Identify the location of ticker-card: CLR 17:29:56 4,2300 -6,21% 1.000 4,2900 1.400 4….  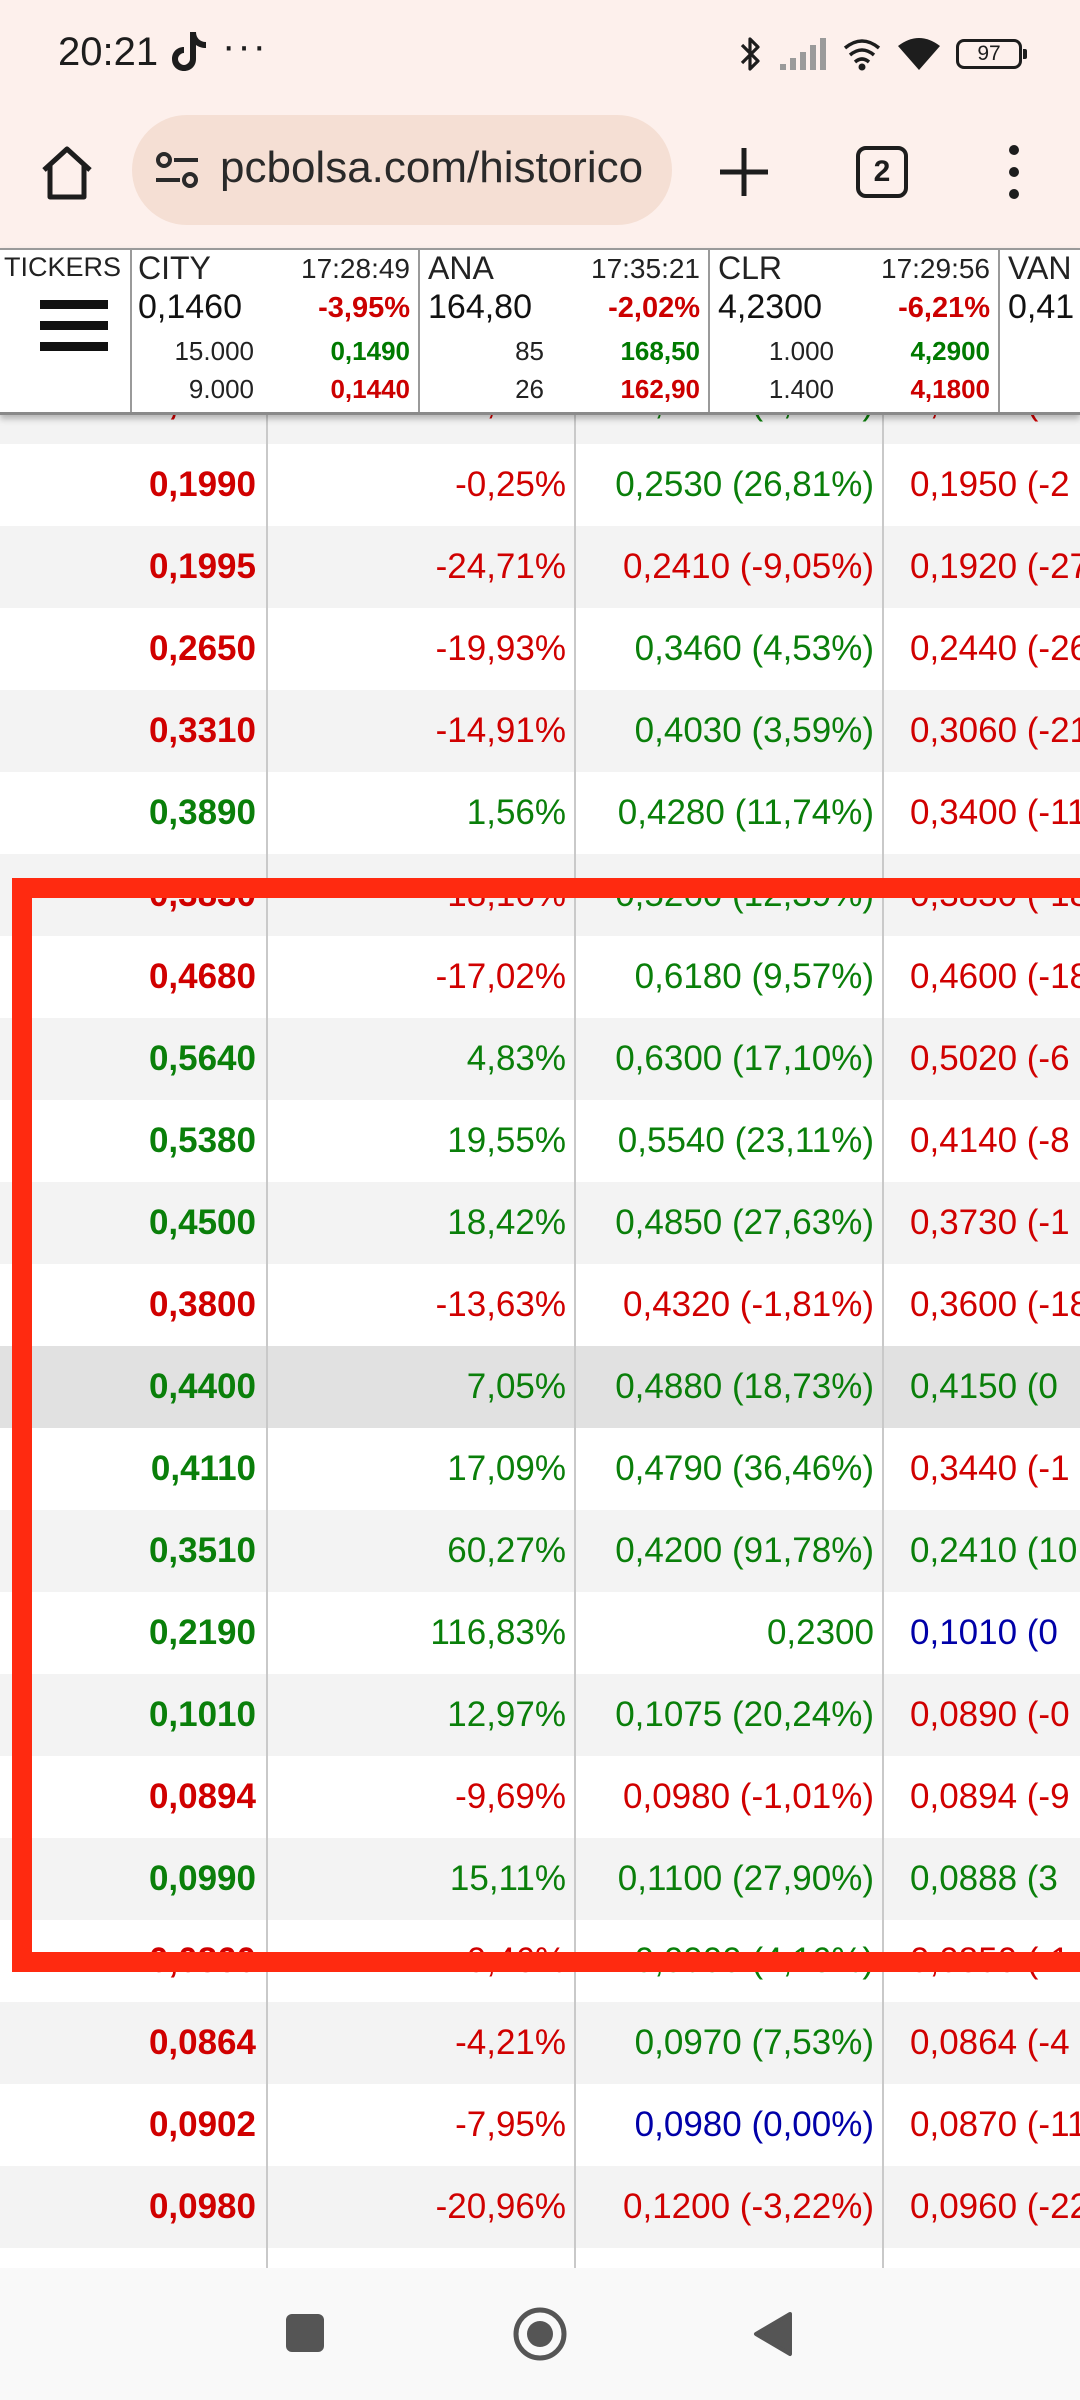
(856, 331).